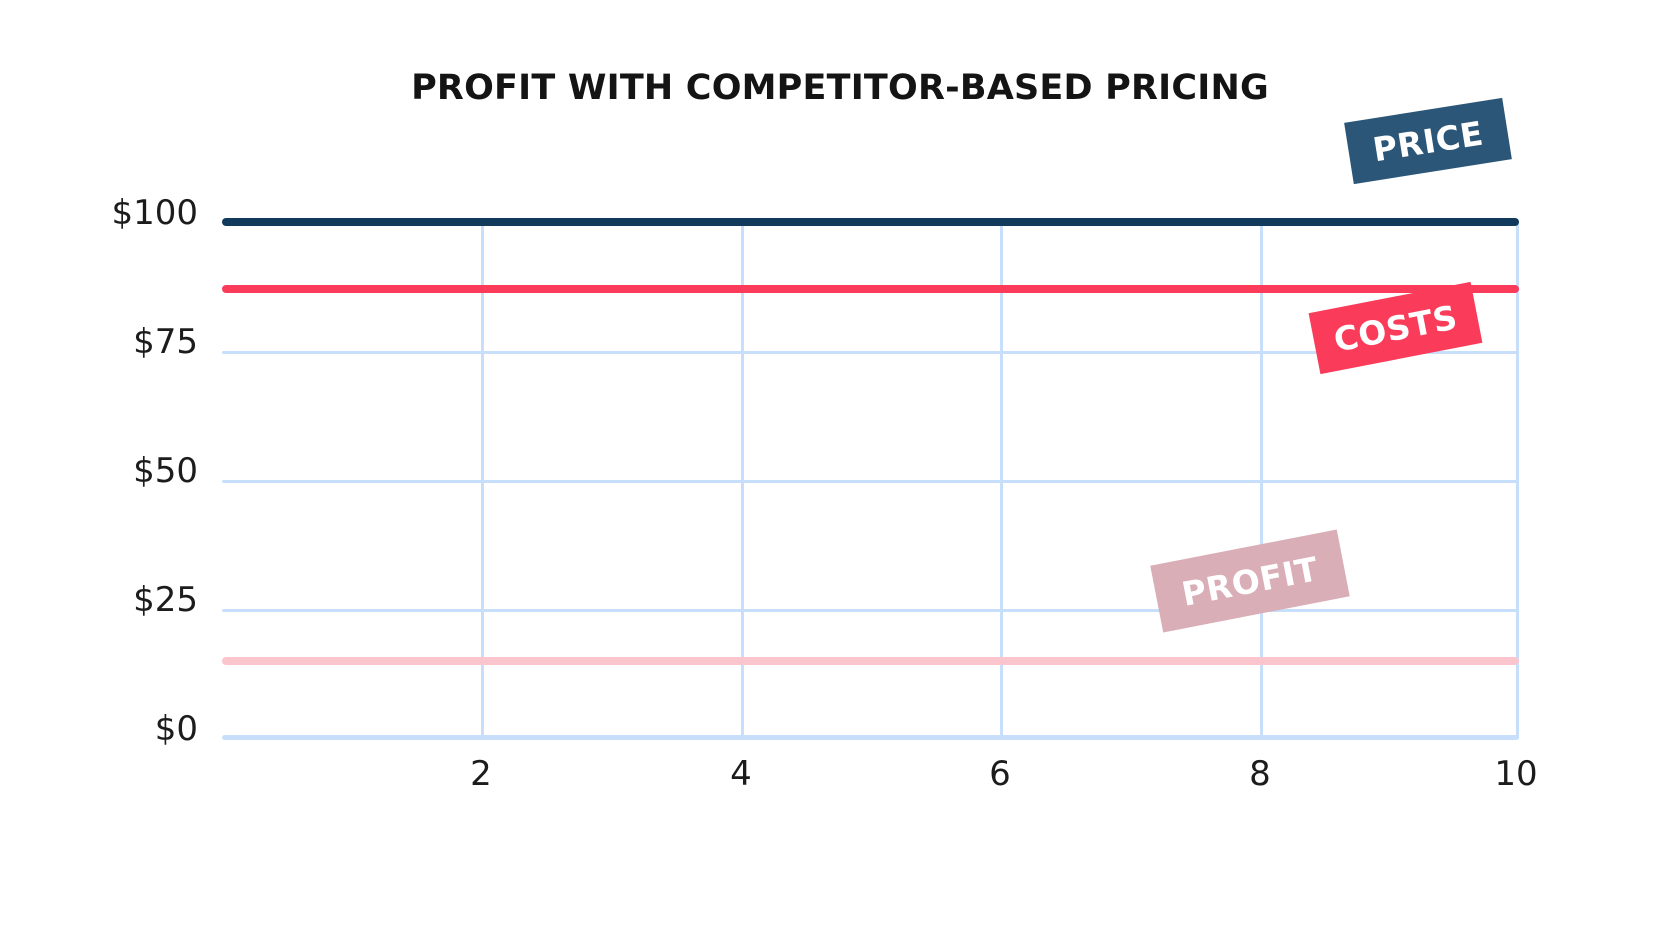 The image size is (1680, 945). What do you see at coordinates (870, 660) in the screenshot?
I see `series-line-profit` at bounding box center [870, 660].